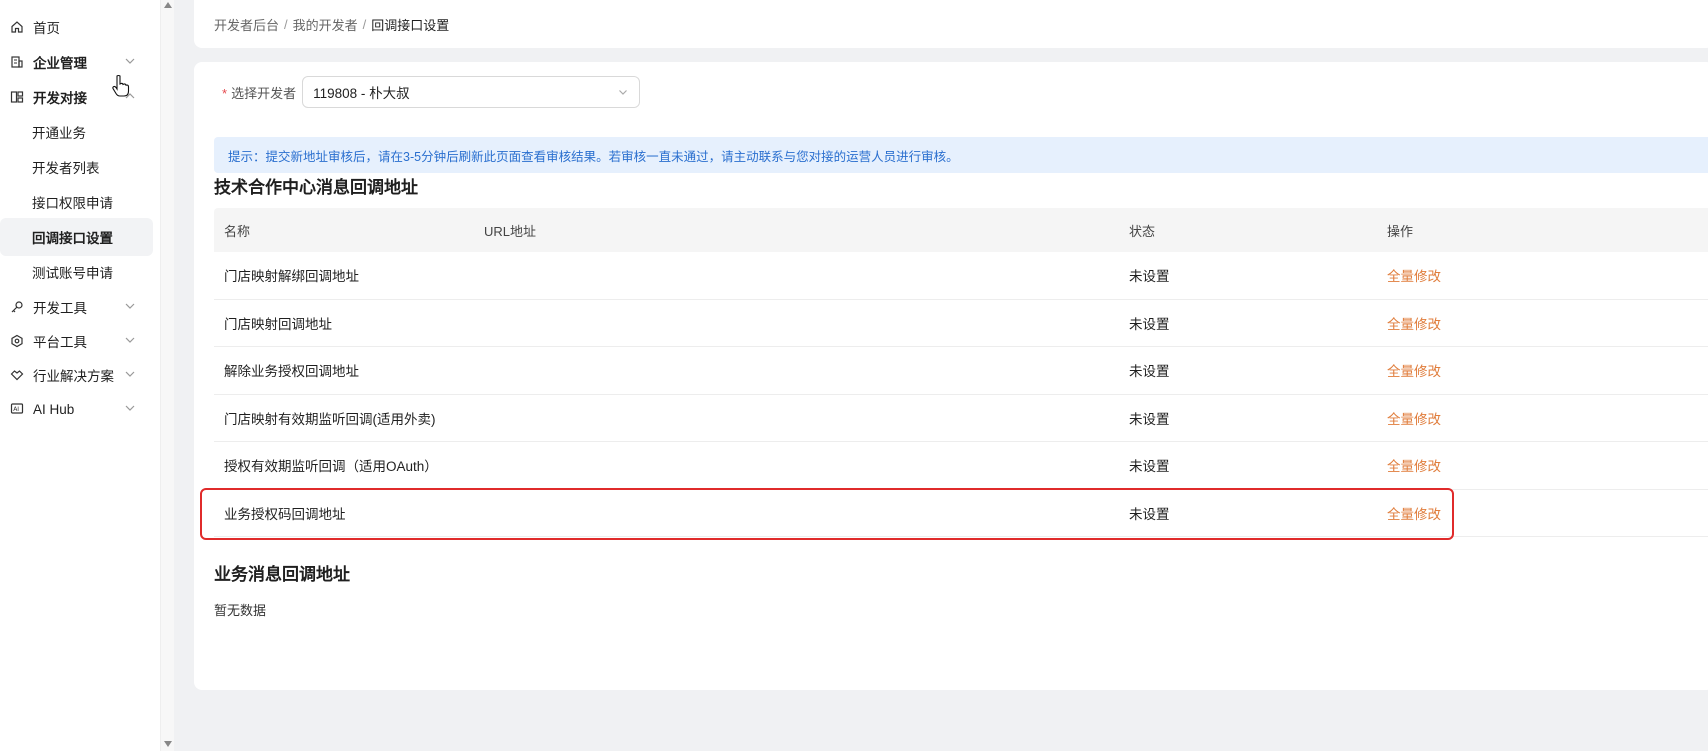 The width and height of the screenshot is (1708, 751). I want to click on sidebar-subitem-callback-settings: 回调接口设置, so click(76, 237).